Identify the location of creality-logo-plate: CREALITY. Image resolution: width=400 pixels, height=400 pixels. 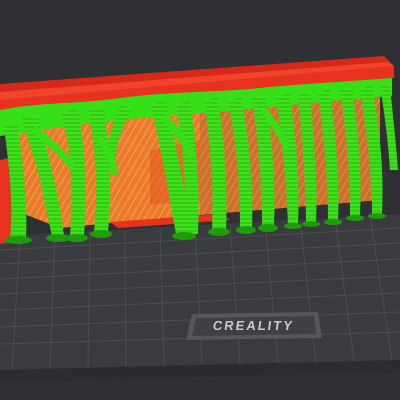
(253, 325).